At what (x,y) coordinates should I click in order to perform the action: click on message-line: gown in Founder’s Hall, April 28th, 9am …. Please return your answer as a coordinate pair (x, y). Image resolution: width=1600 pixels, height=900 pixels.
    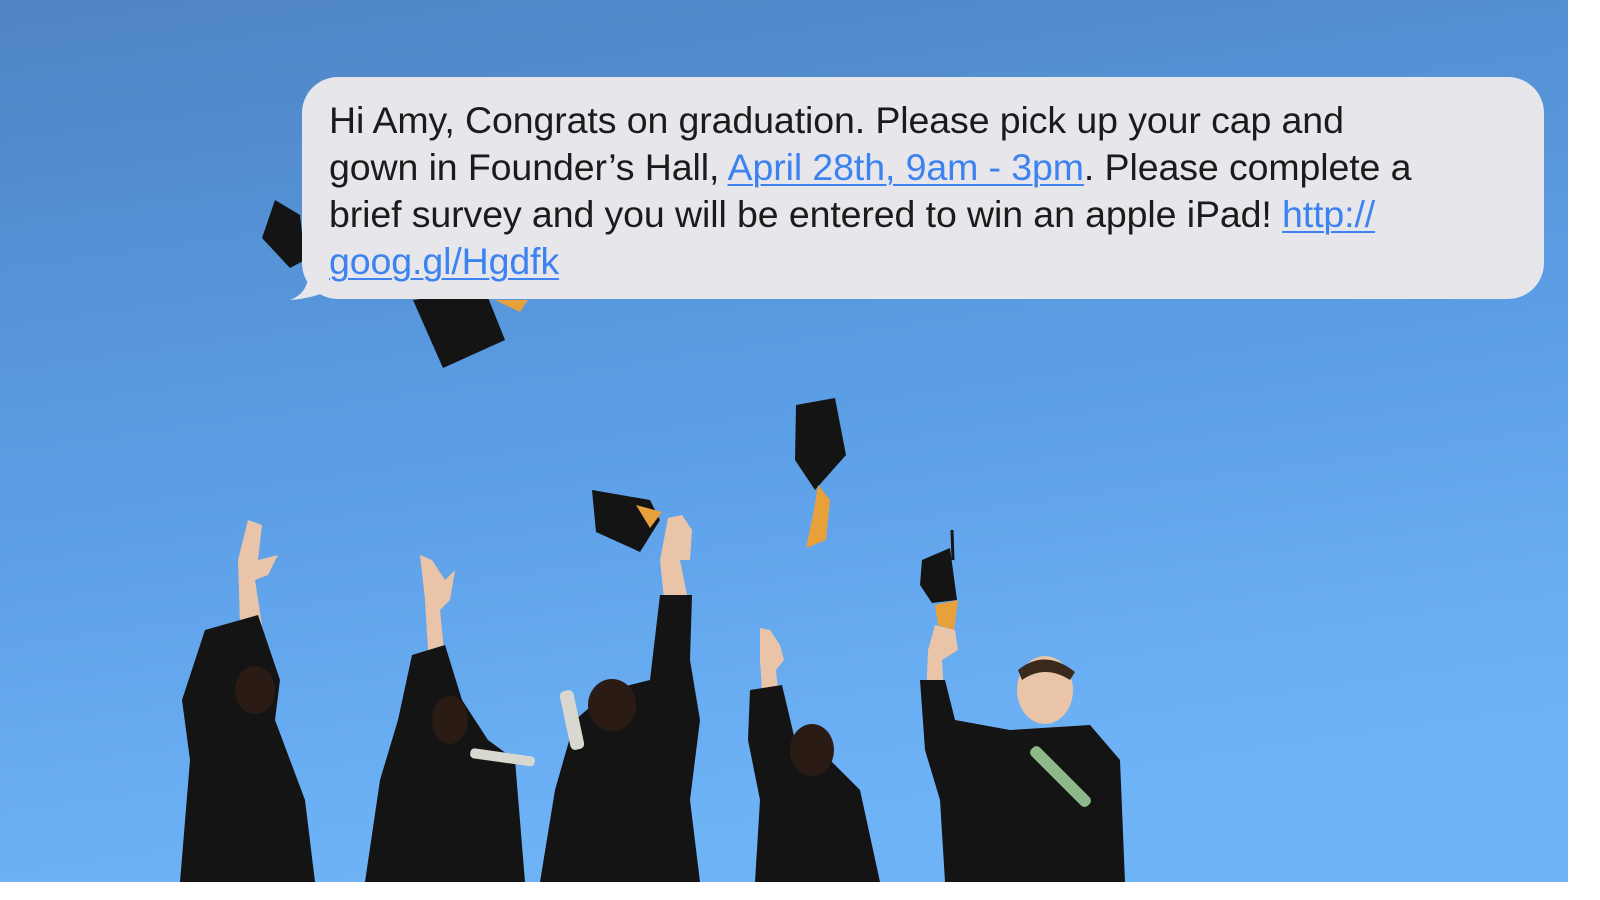
    Looking at the image, I should click on (923, 167).